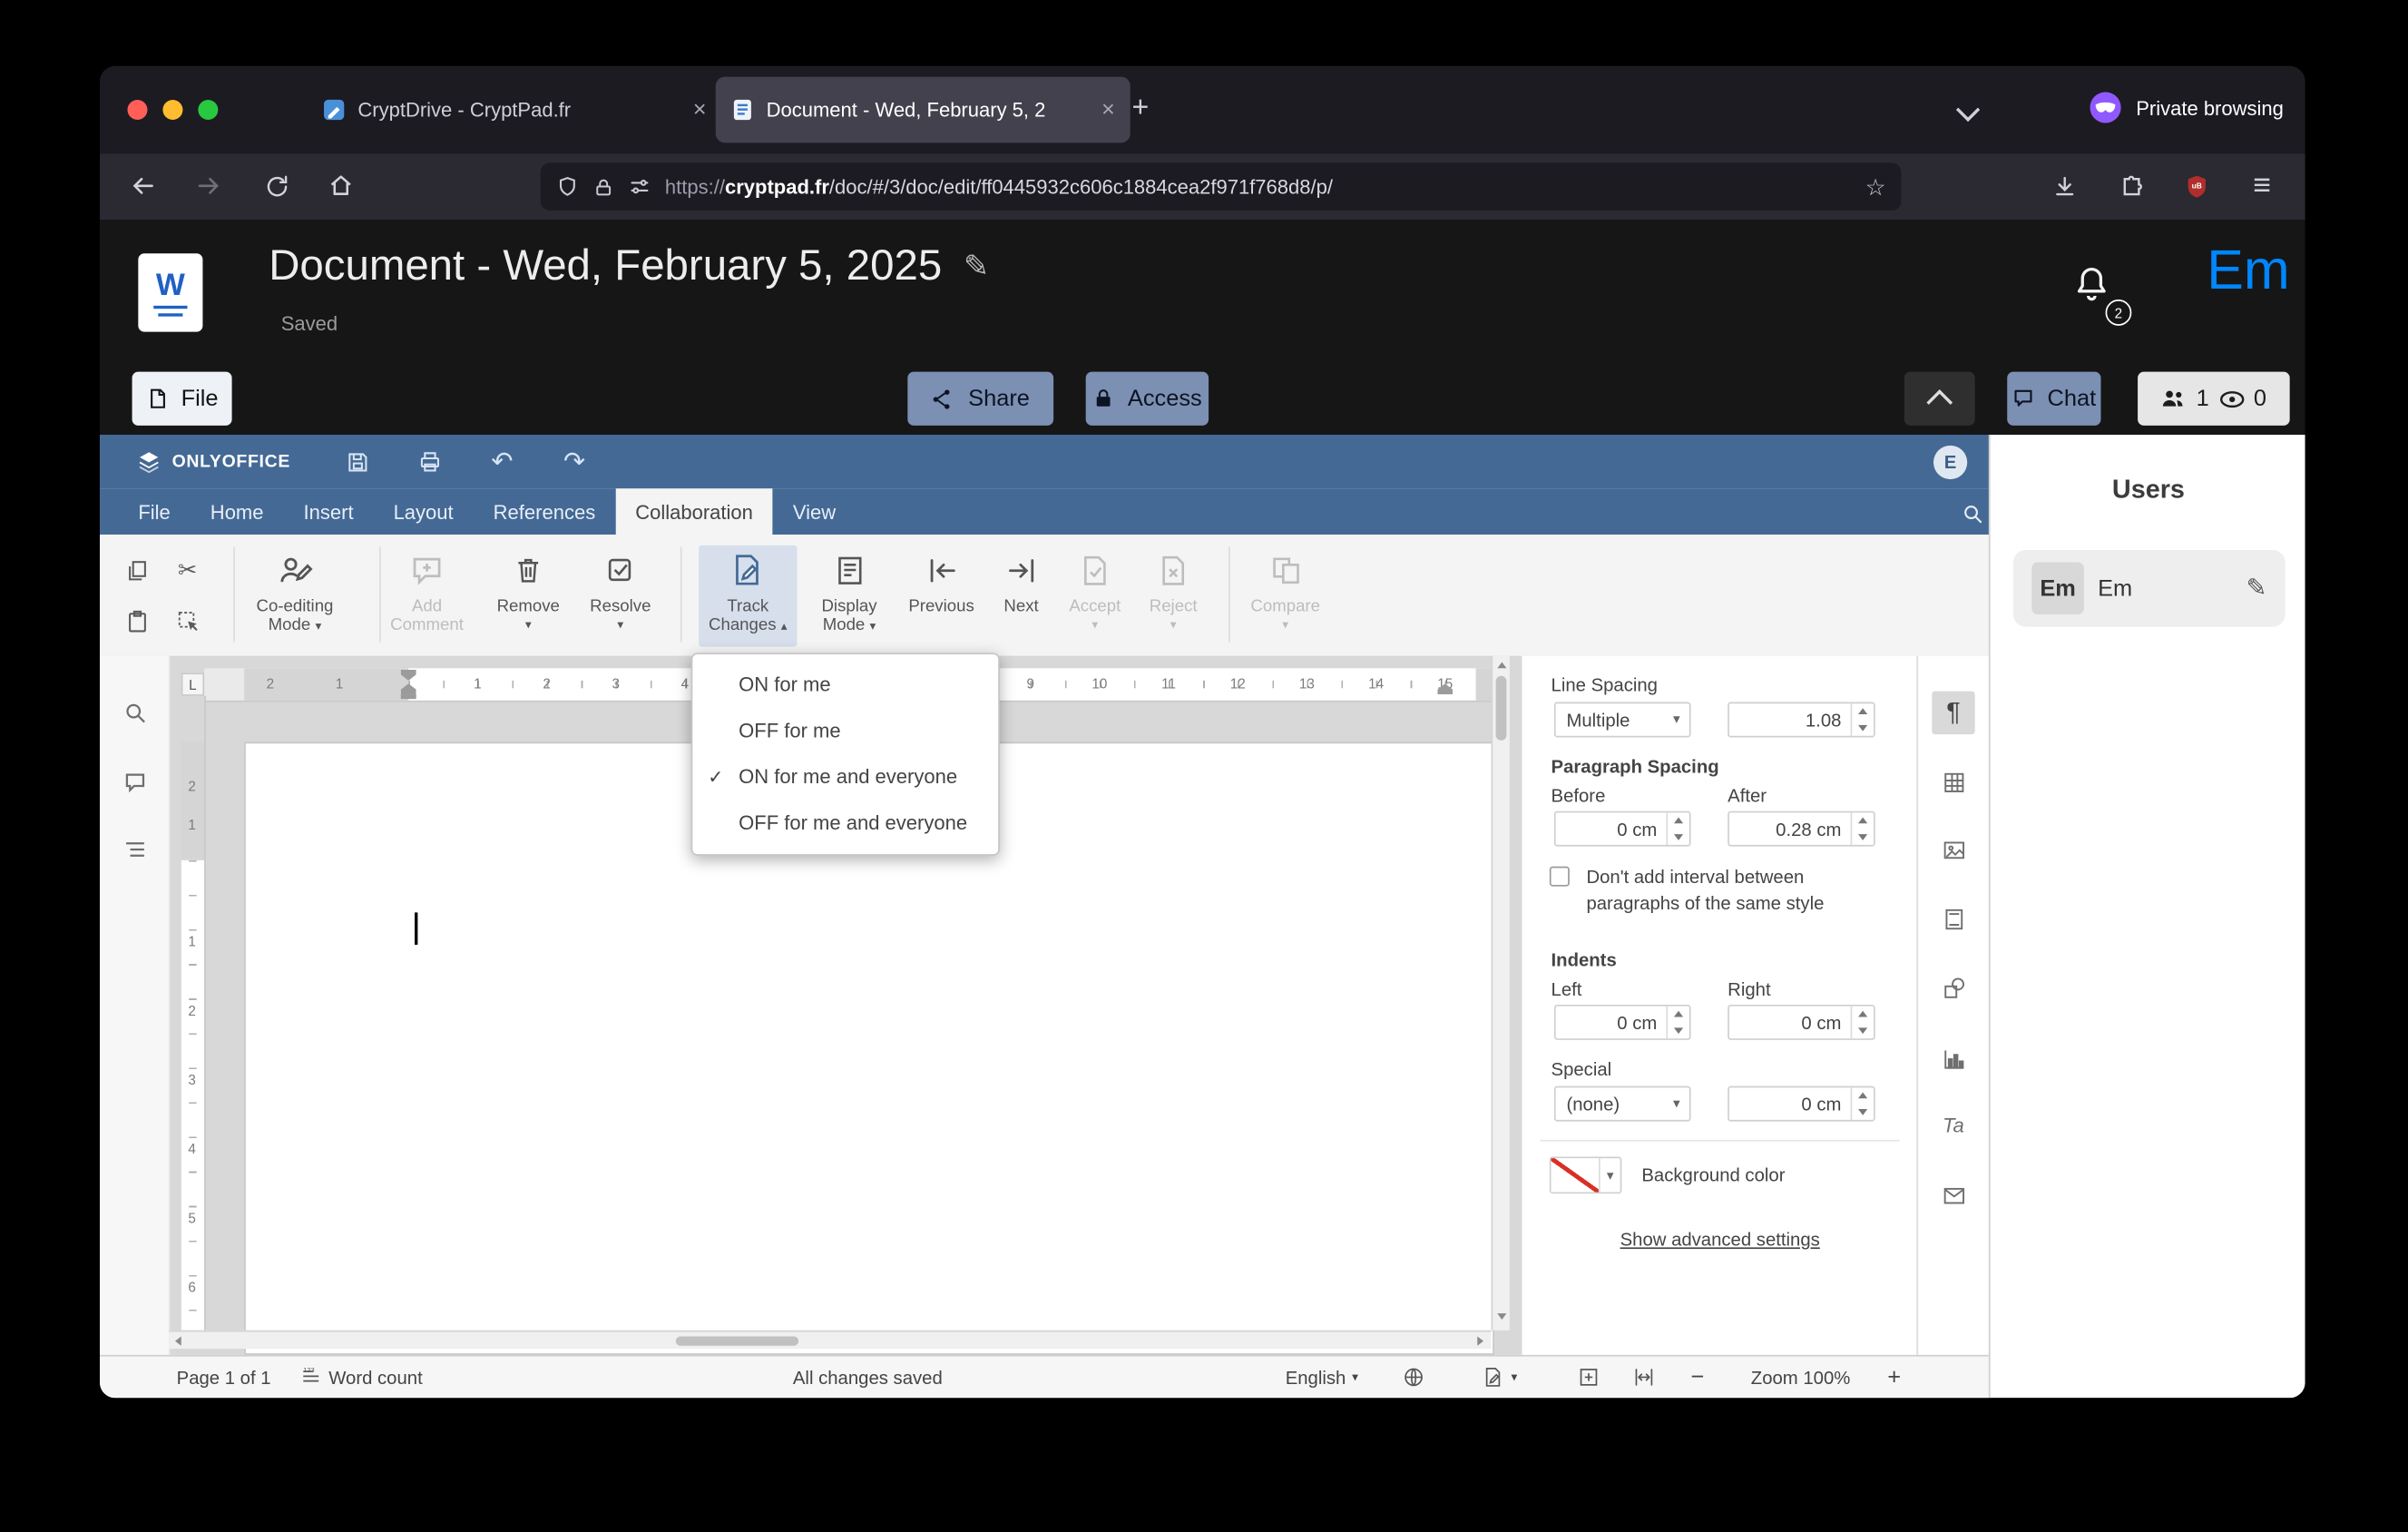 The width and height of the screenshot is (2408, 1532). What do you see at coordinates (1894, 1378) in the screenshot?
I see `zoom-in-button: +` at bounding box center [1894, 1378].